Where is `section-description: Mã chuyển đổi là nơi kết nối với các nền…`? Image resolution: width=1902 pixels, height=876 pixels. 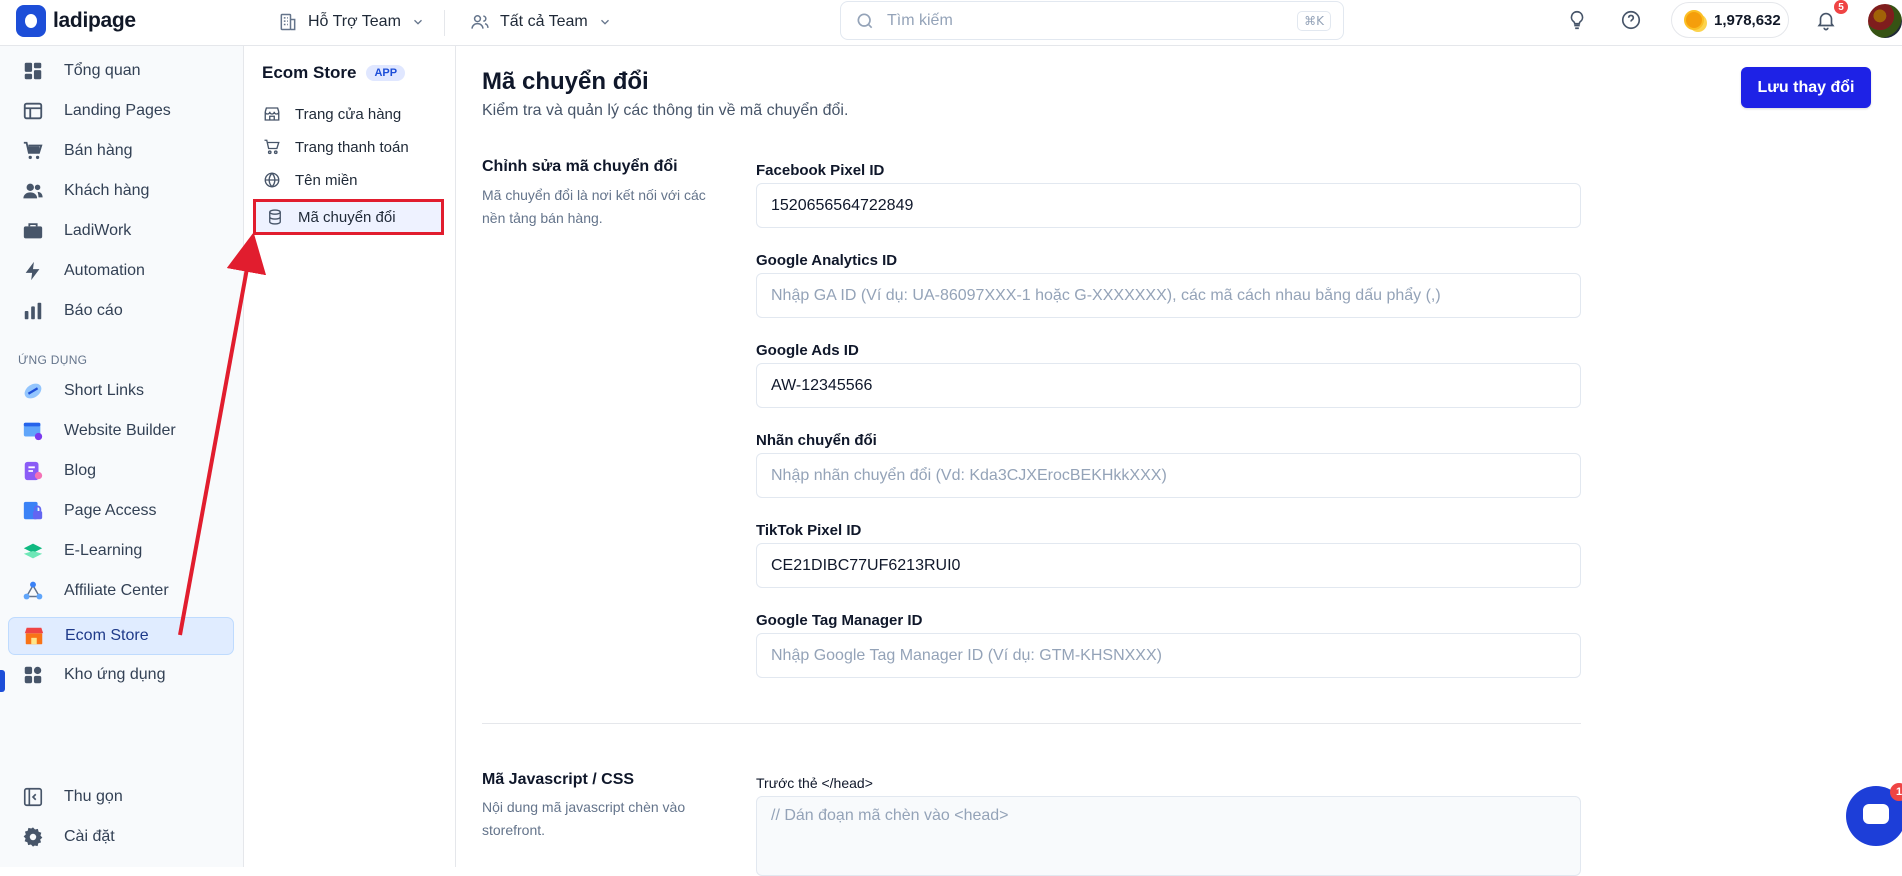 section-description: Mã chuyển đổi là nơi kết nối với các nền… is located at coordinates (594, 206).